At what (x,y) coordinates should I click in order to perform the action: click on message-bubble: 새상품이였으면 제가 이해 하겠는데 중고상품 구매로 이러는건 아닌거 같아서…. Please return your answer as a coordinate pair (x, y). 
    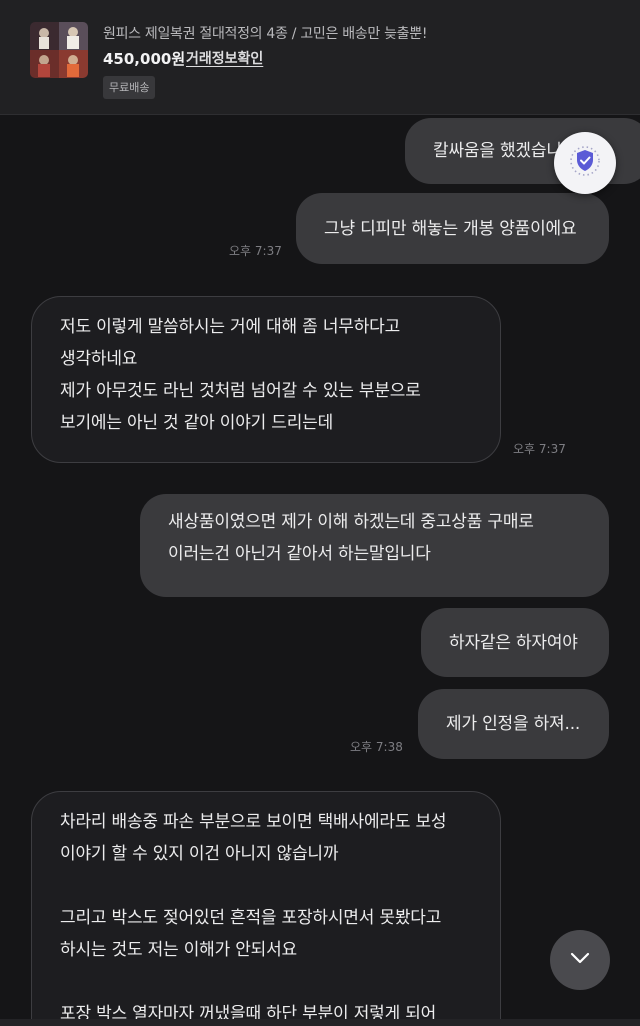
    Looking at the image, I should click on (374, 545).